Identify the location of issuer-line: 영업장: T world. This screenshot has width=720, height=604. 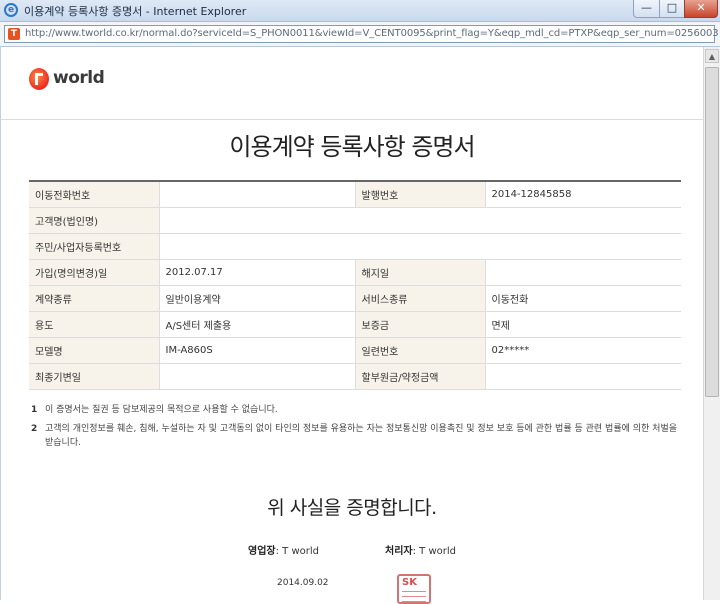
(283, 549).